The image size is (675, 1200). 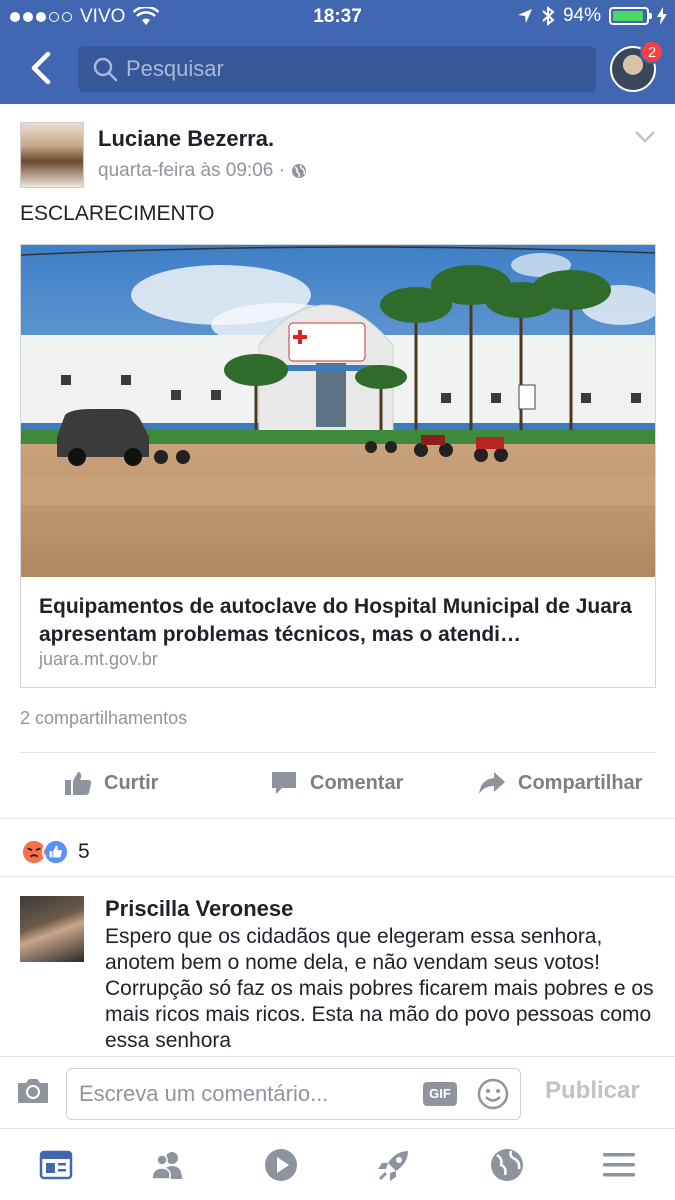 What do you see at coordinates (337, 1164) in the screenshot?
I see `tab-bar` at bounding box center [337, 1164].